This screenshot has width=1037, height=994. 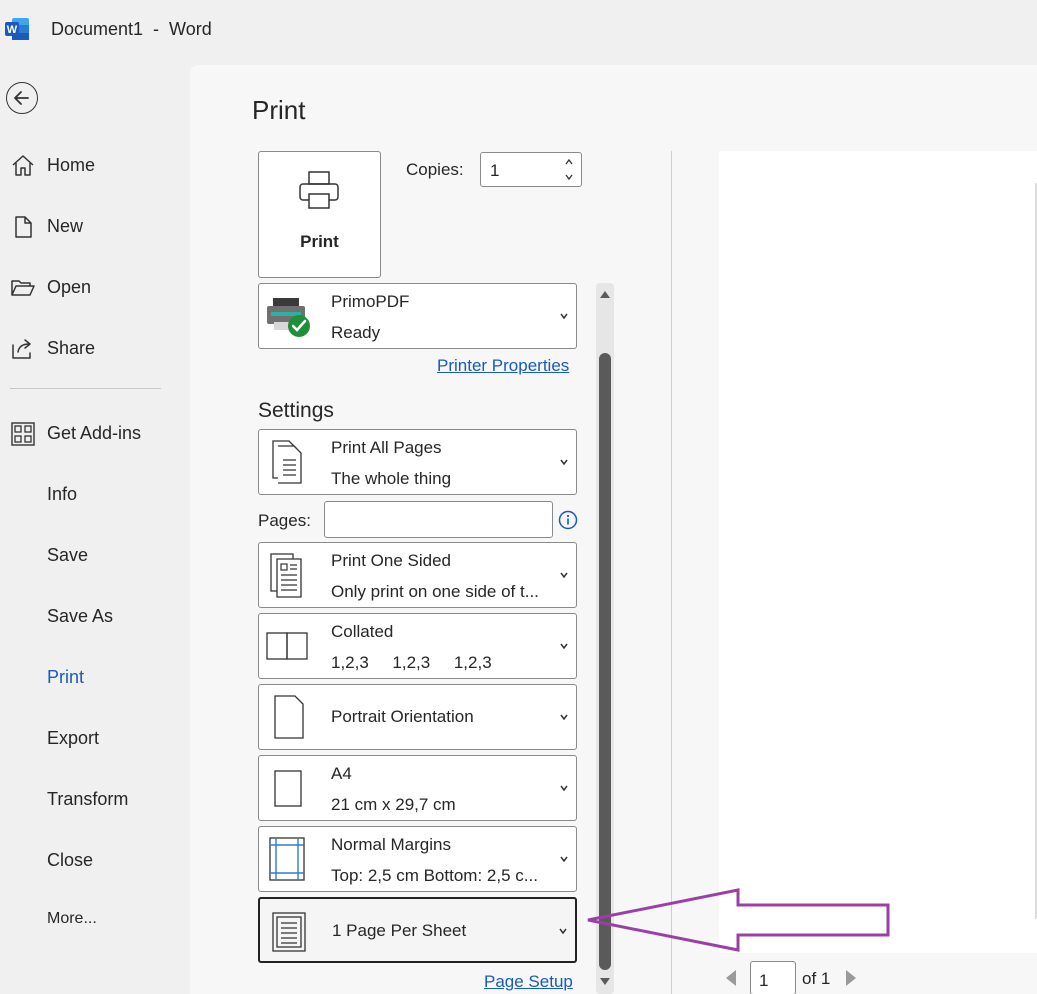 I want to click on nav-separator, so click(x=85, y=388).